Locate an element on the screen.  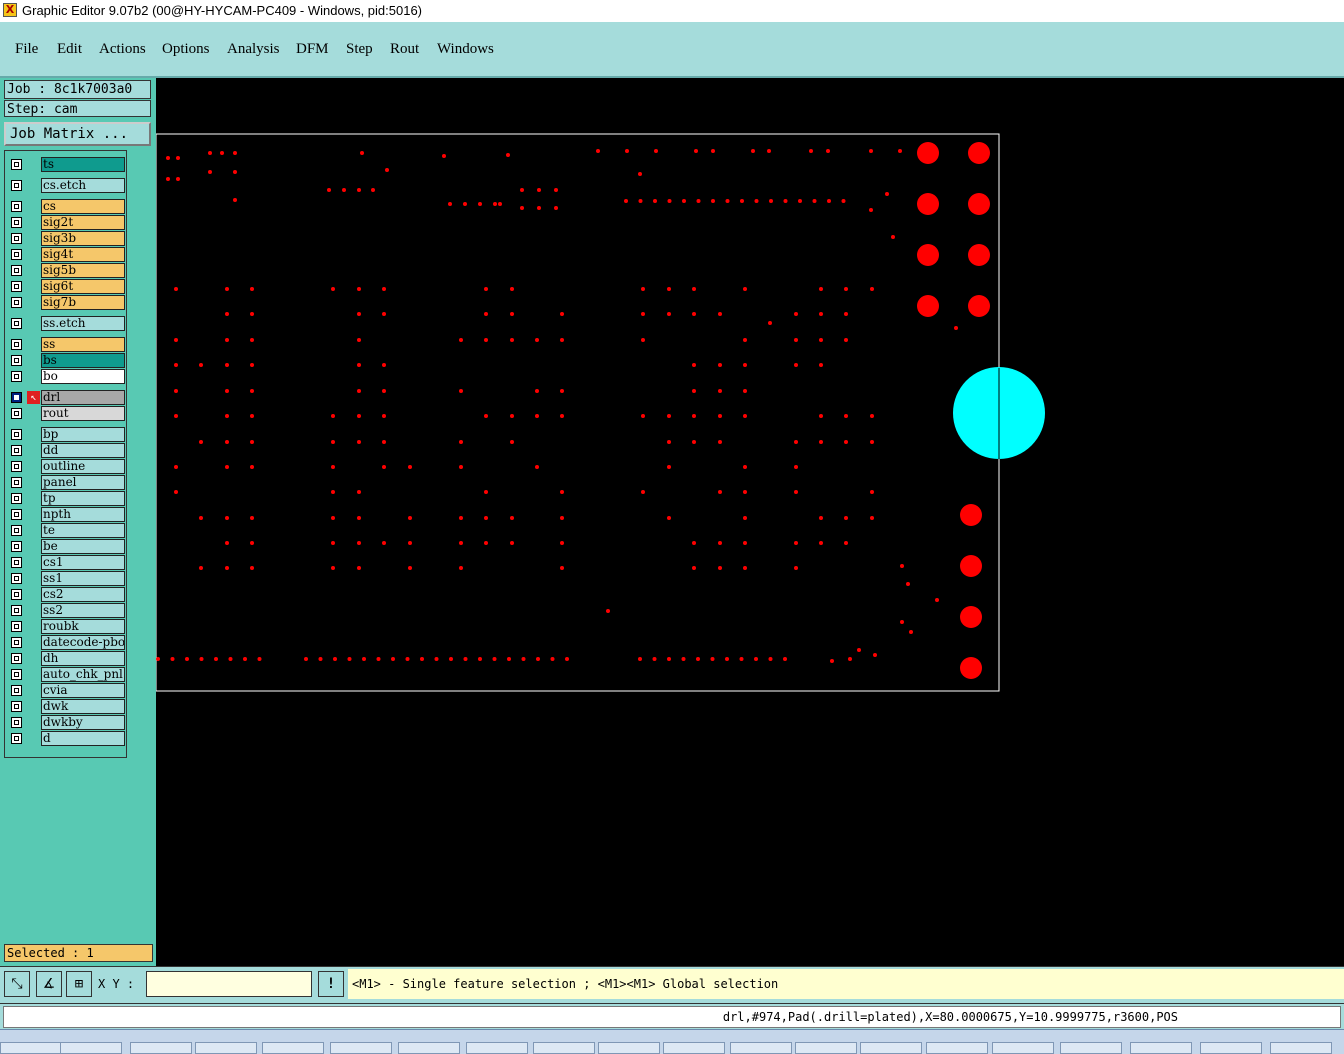
layer-row-ss-etch: ss.etch is located at coordinates (66, 323).